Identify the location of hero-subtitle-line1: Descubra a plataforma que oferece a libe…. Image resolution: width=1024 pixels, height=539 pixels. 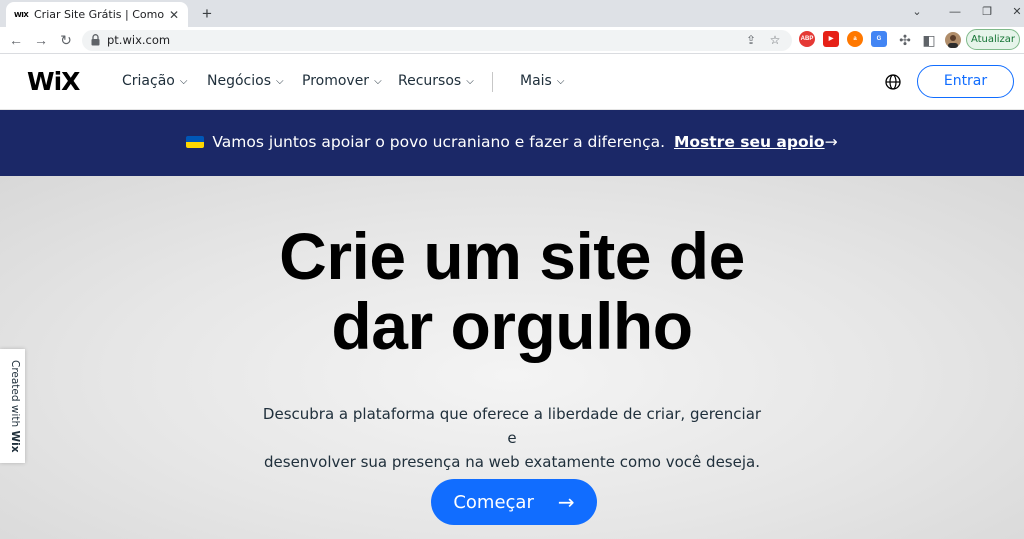
(512, 426).